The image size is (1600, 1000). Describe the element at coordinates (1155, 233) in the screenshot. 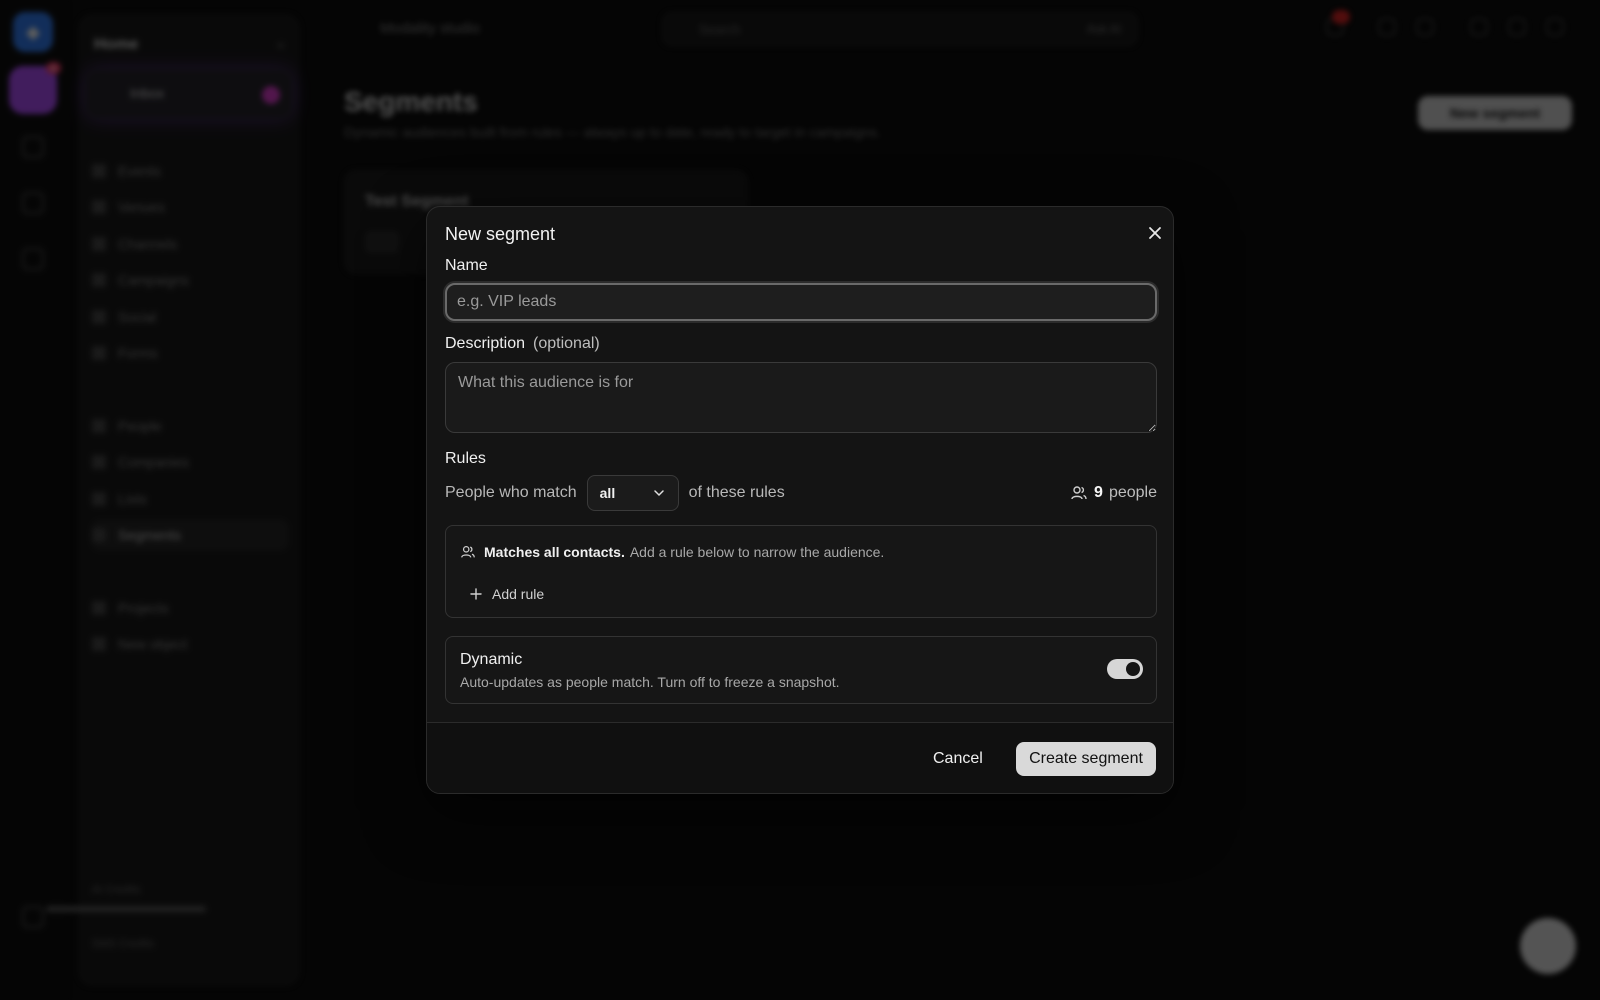

I see `close-icon` at that location.